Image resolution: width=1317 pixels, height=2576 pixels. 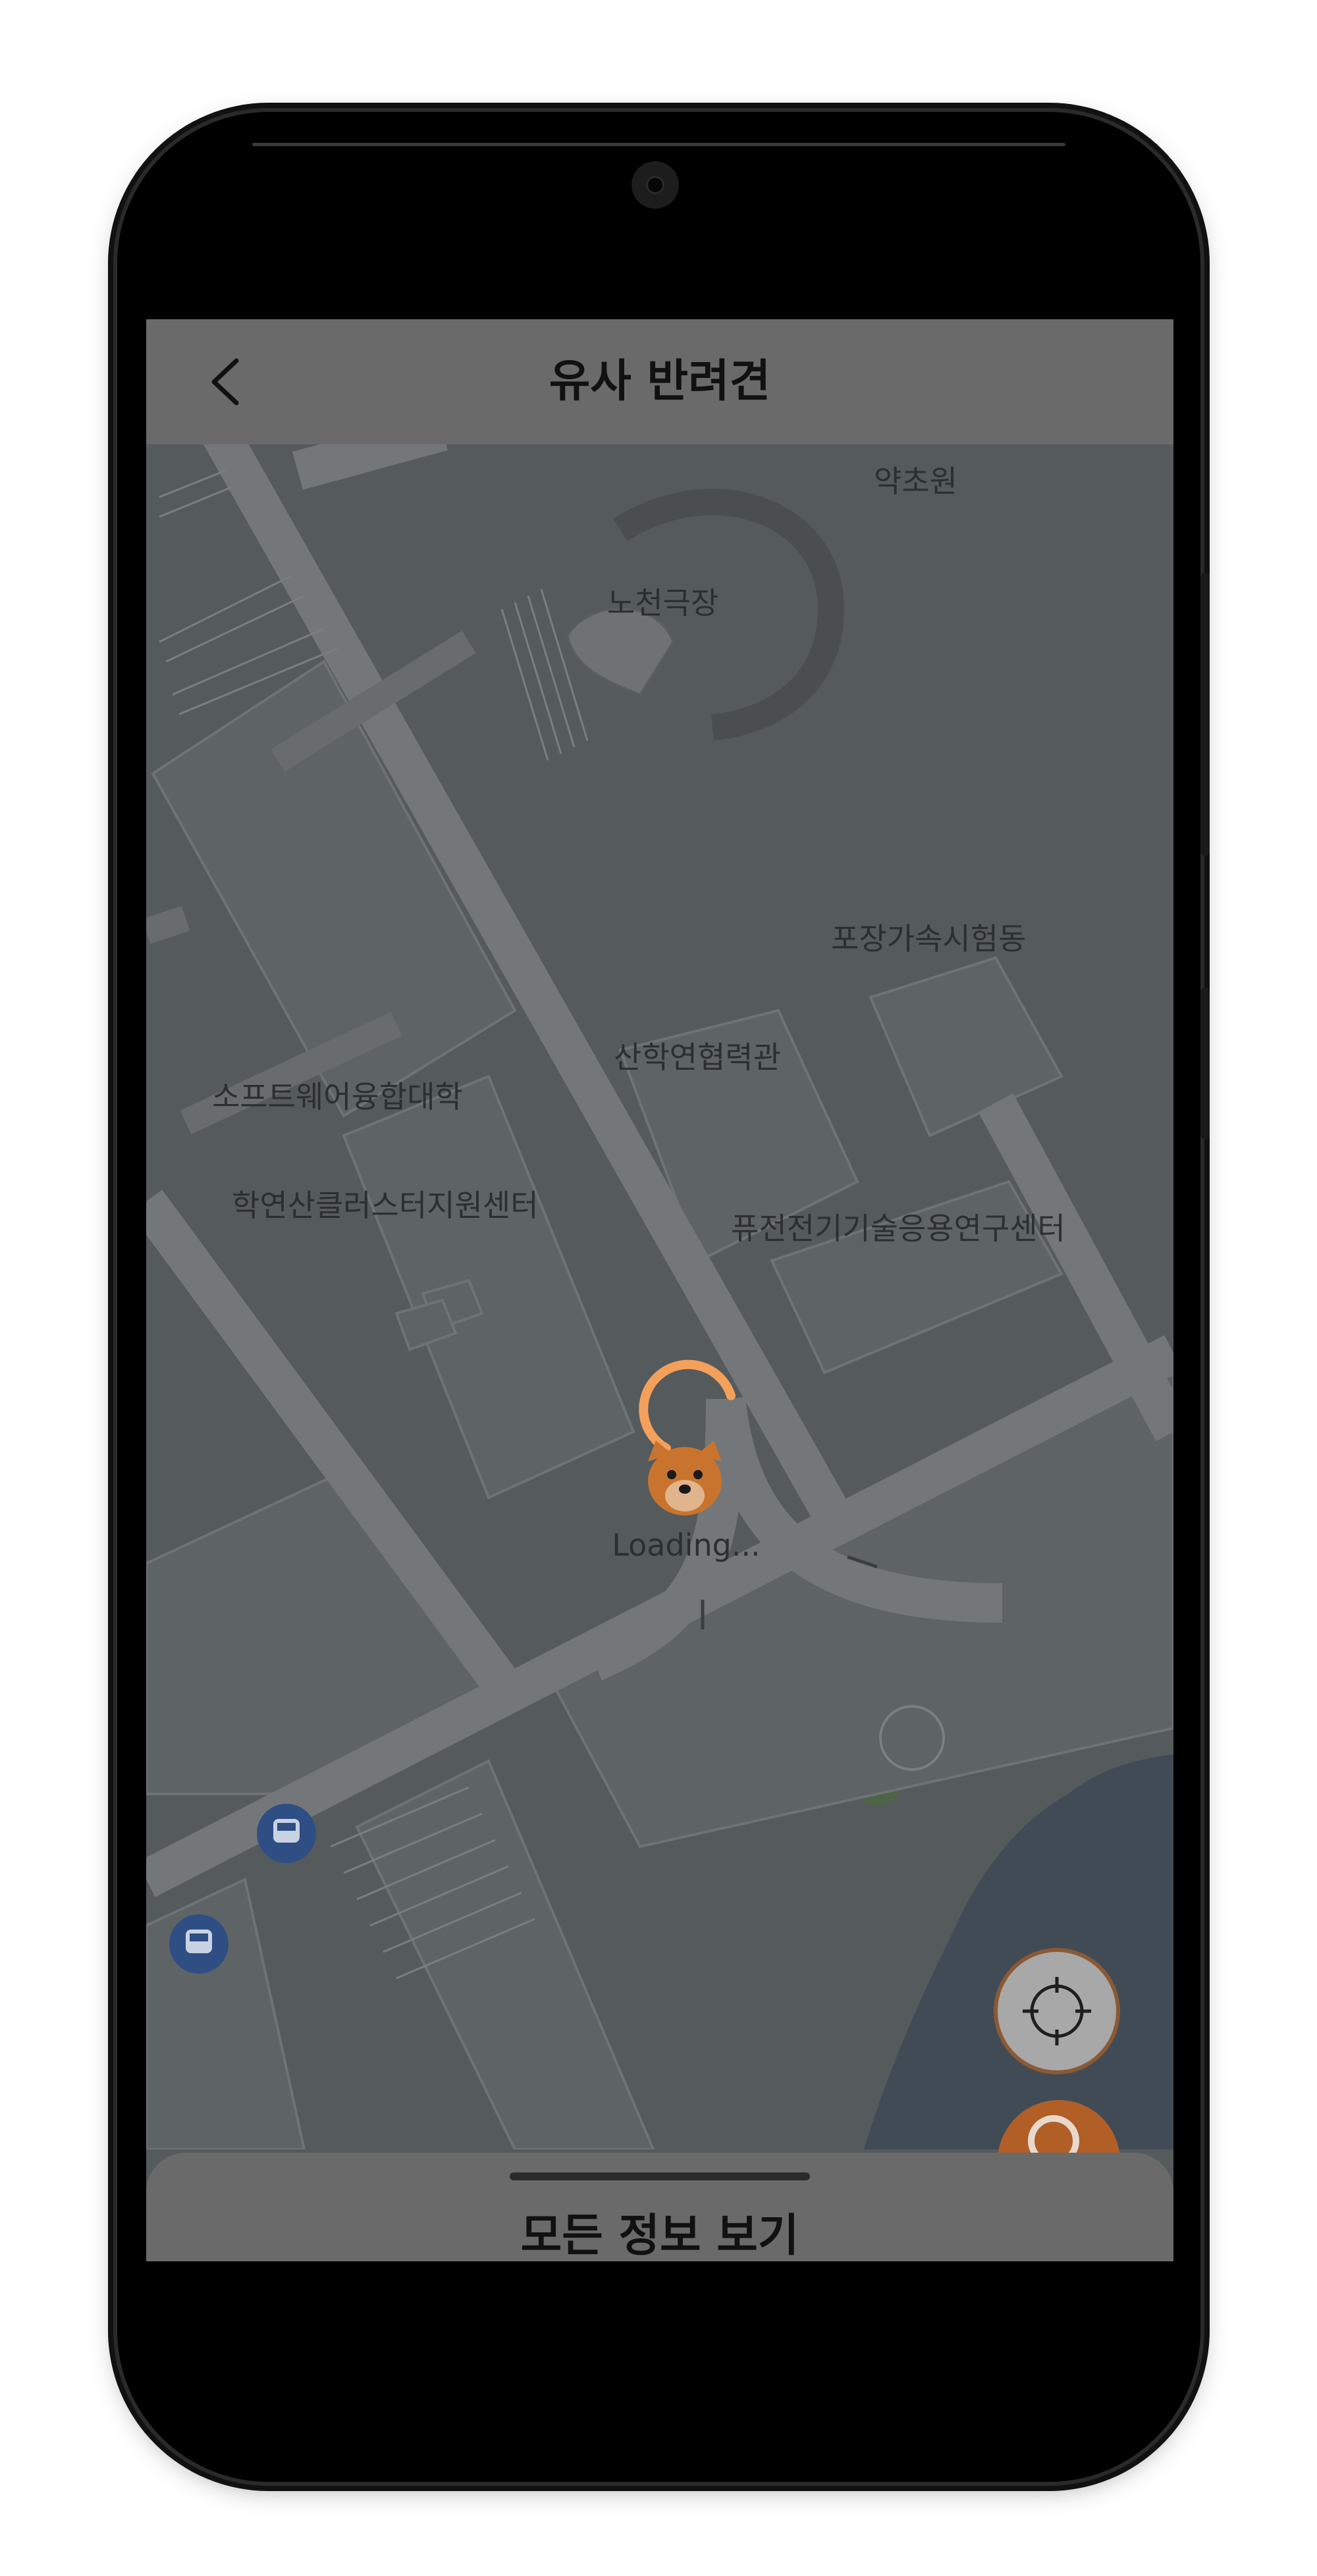 I want to click on map-label: 퓨전전기기술응용연구센터, so click(x=898, y=1228).